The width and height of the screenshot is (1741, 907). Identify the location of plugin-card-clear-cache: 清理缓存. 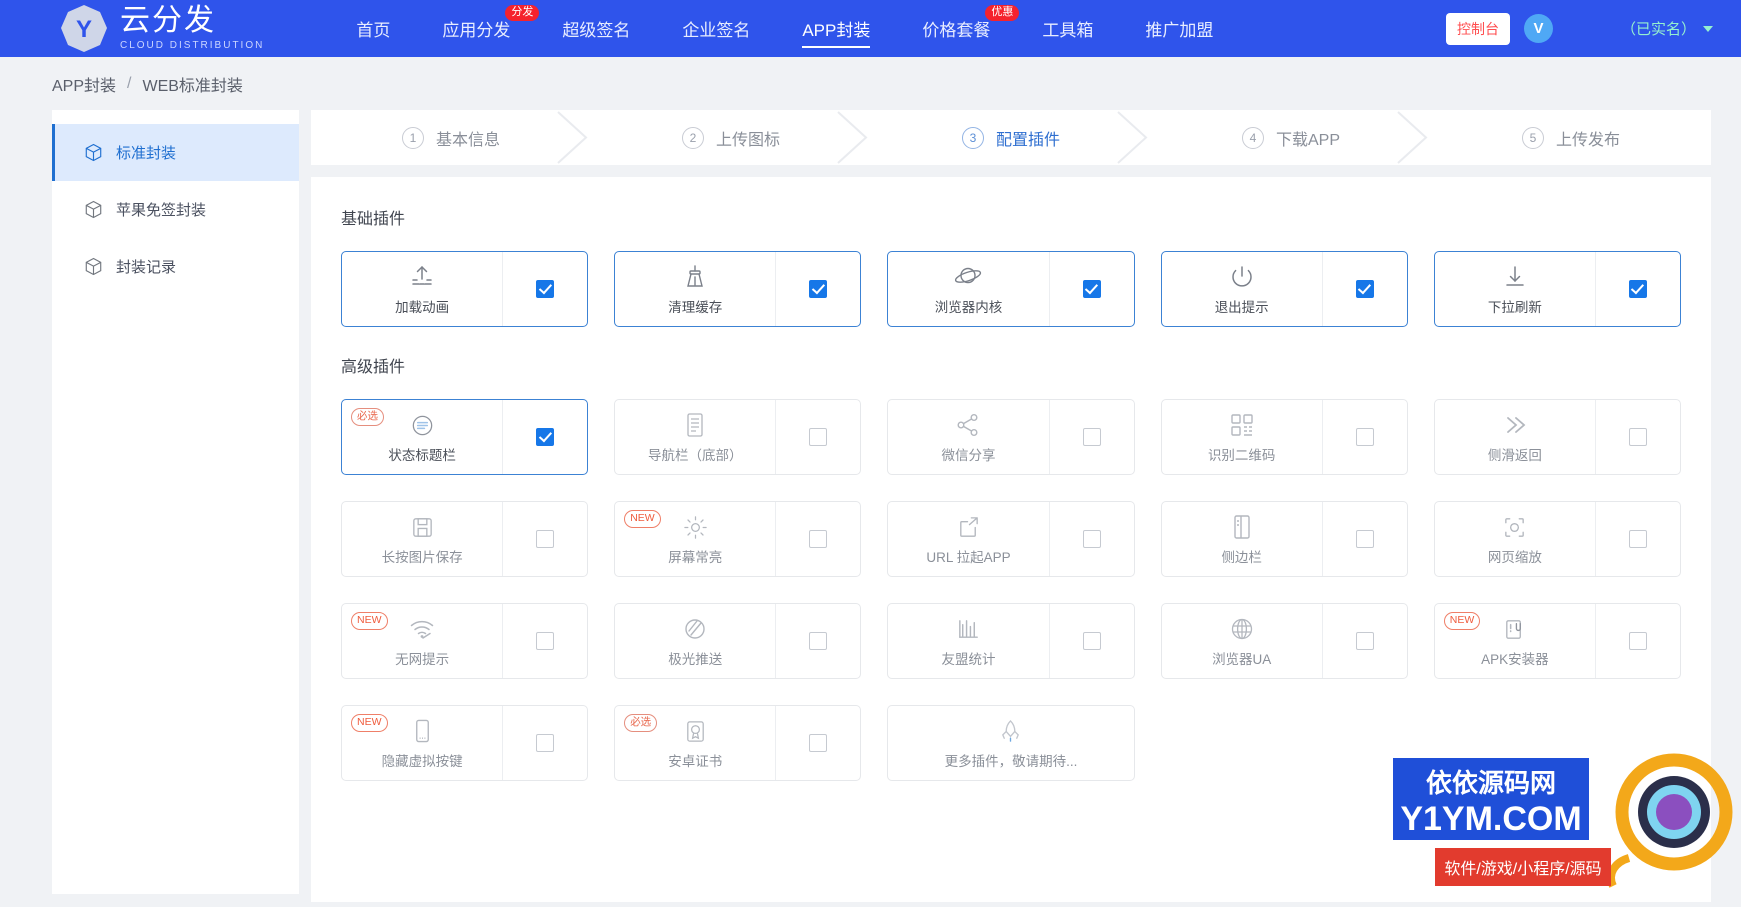
(737, 289).